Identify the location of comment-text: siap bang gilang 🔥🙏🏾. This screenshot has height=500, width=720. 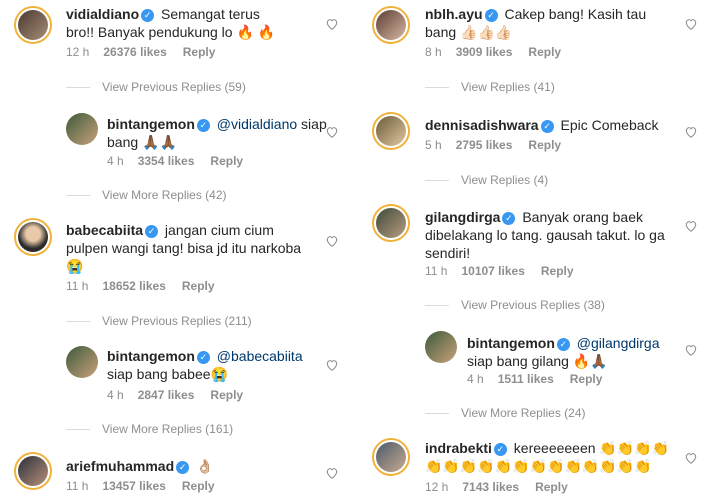
(537, 361).